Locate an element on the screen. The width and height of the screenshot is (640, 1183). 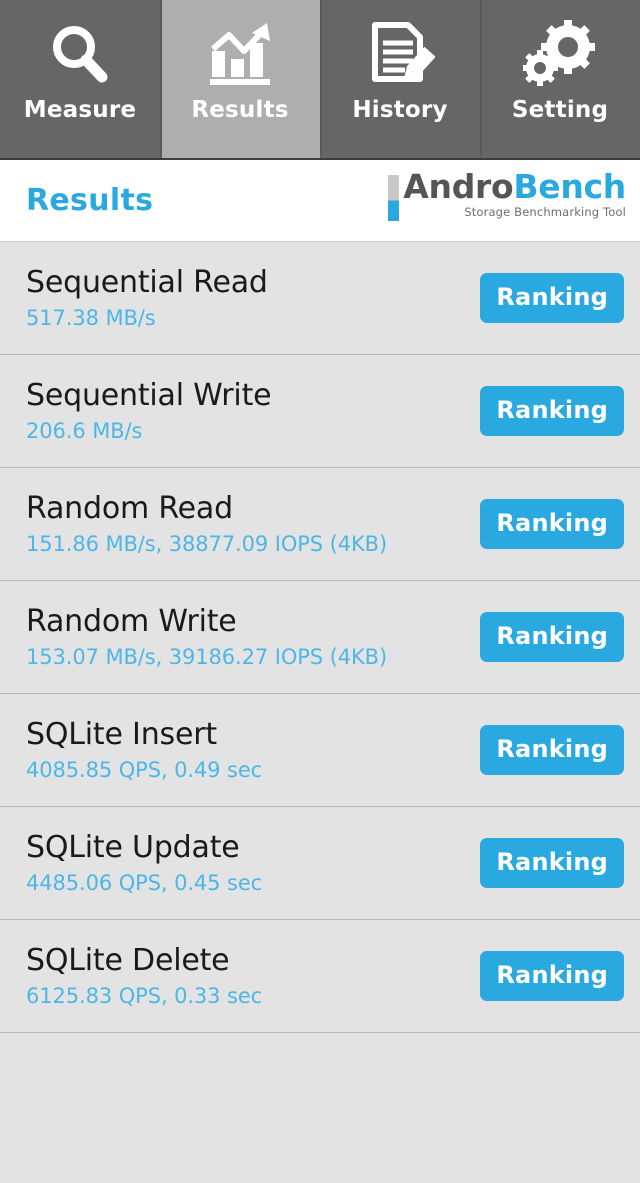
result-value: 153.07 MB/s, 39186.27 IOPS (4KB) is located at coordinates (207, 657).